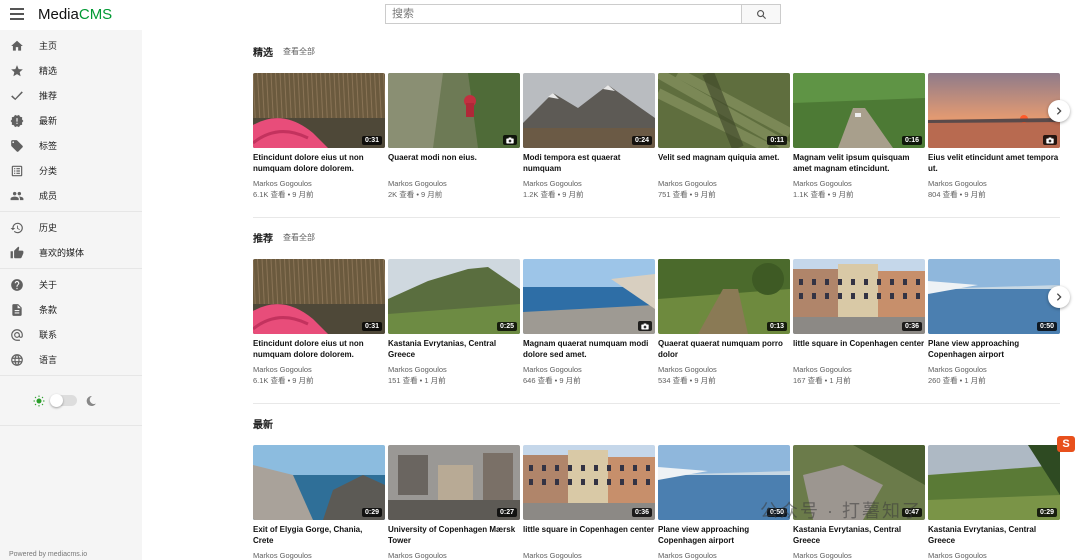 This screenshot has width=1080, height=560. What do you see at coordinates (724, 110) in the screenshot?
I see `media-thumbnail: 0:11` at bounding box center [724, 110].